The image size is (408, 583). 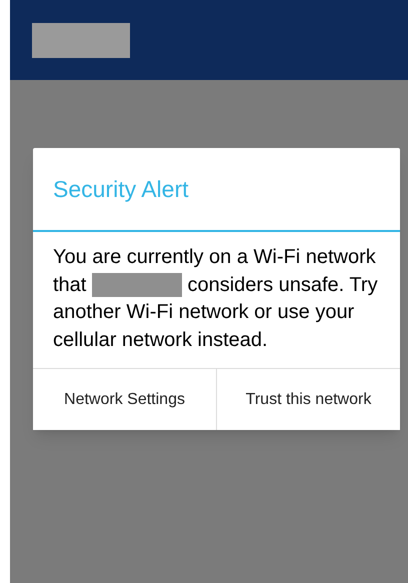 What do you see at coordinates (121, 189) in the screenshot?
I see `dialog-title: Security Alert` at bounding box center [121, 189].